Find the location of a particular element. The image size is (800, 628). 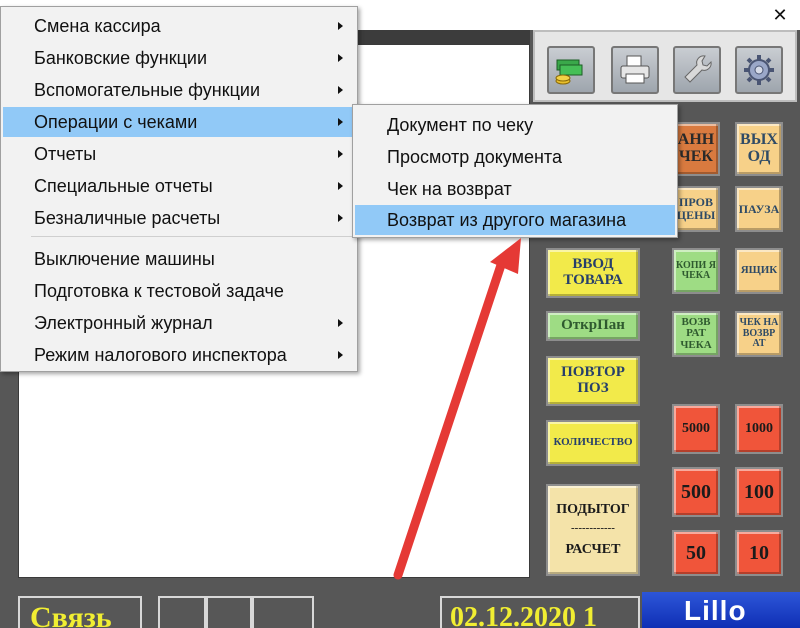

menu-item-label: Специальные отчеты is located at coordinates (123, 186).